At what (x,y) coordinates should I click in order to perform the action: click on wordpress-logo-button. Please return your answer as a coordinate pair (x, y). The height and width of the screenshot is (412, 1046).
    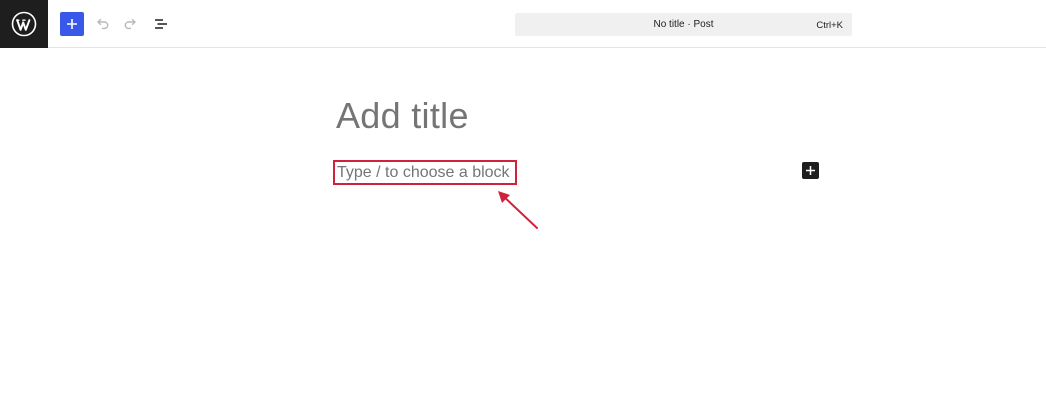
    Looking at the image, I should click on (24, 24).